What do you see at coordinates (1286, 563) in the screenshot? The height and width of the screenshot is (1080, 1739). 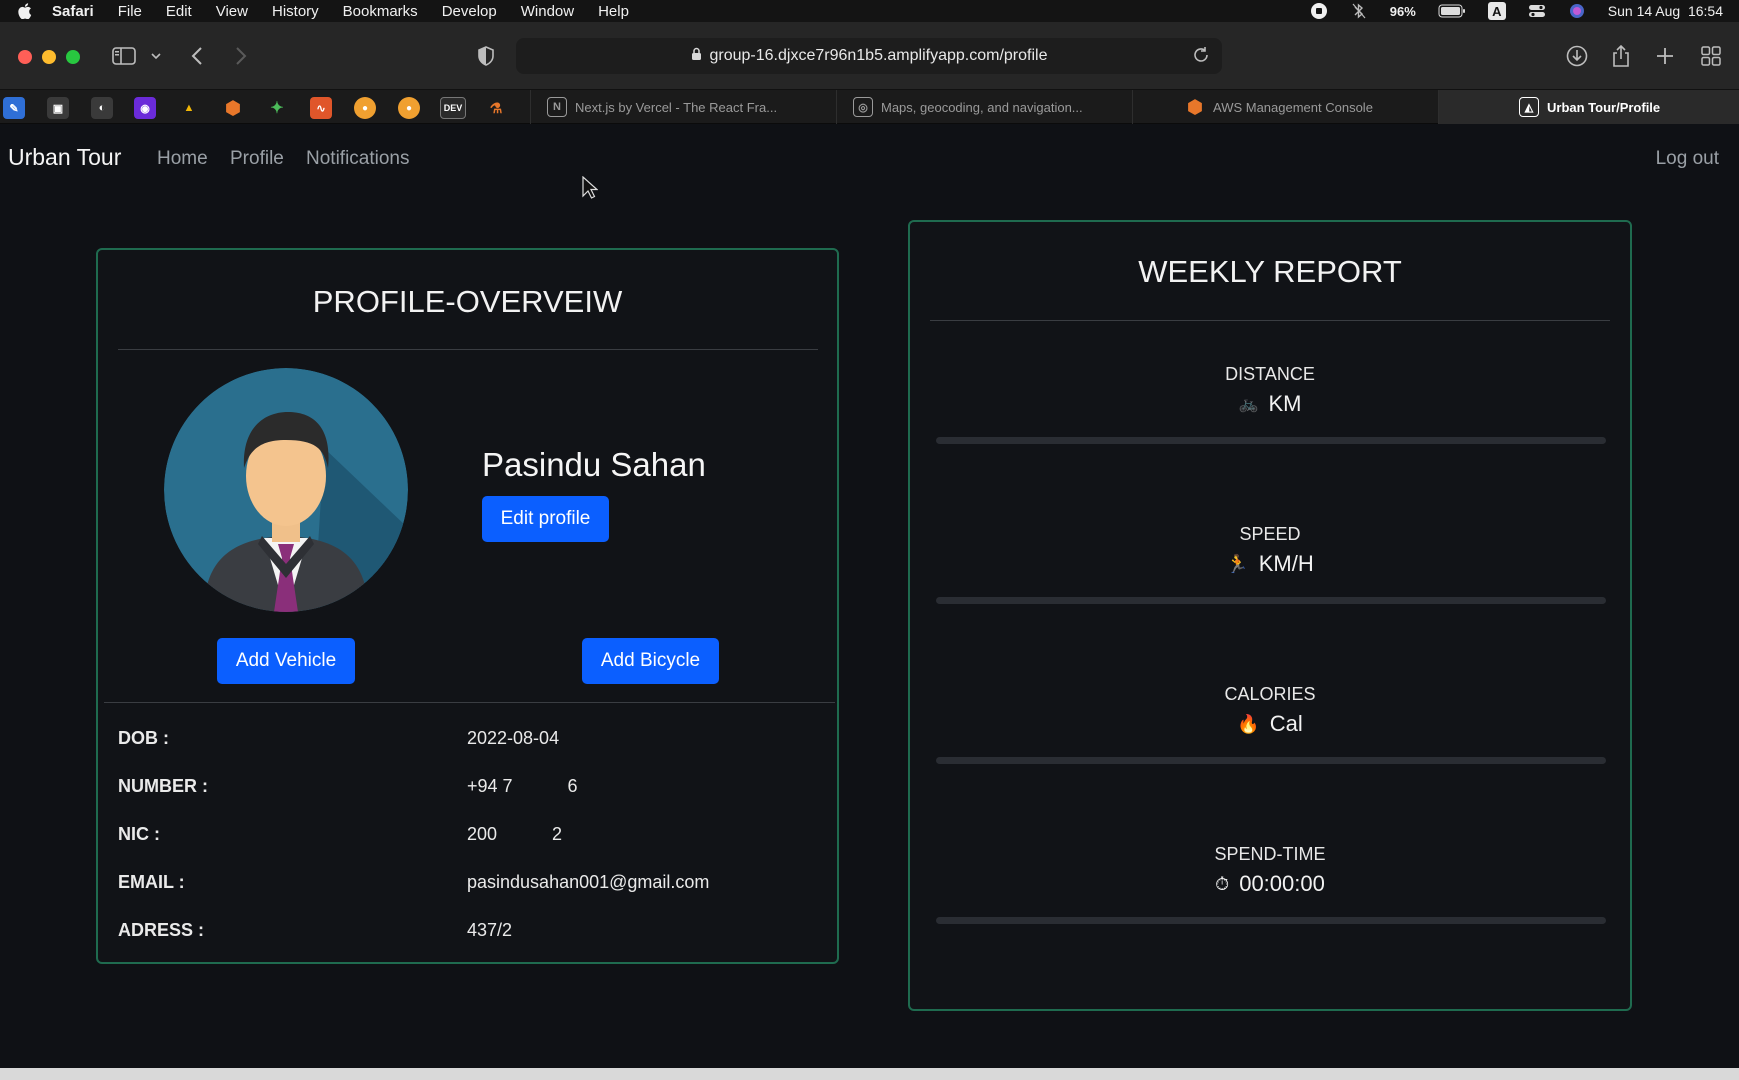 I see `speed-value: KM/H` at bounding box center [1286, 563].